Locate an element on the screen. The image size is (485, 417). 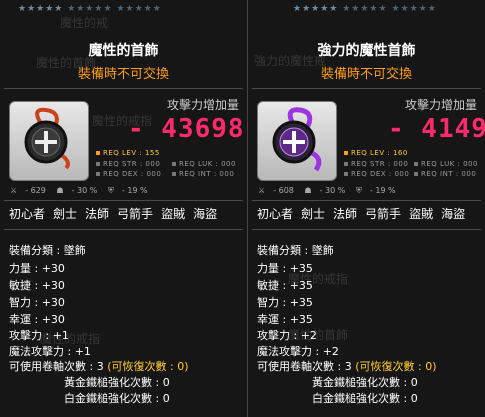
stat-int: 智力 : +30 is located at coordinates (37, 302).